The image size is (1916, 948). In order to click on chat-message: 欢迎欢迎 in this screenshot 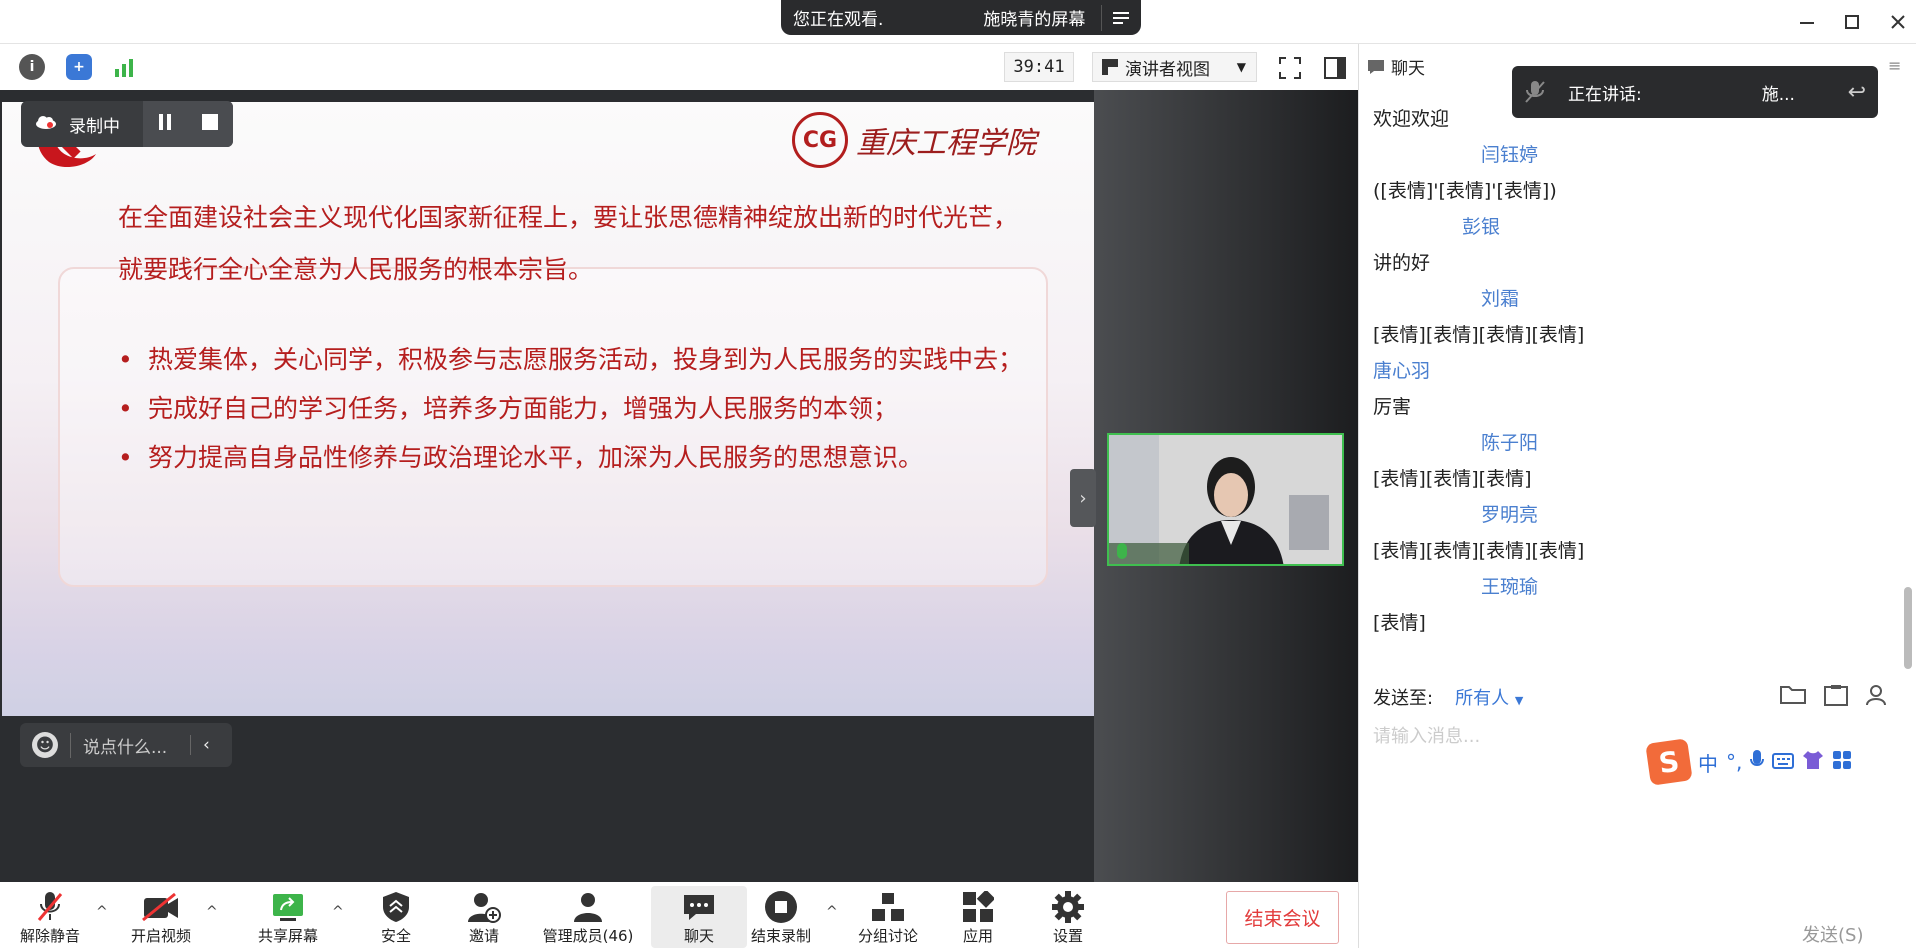, I will do `click(1411, 119)`.